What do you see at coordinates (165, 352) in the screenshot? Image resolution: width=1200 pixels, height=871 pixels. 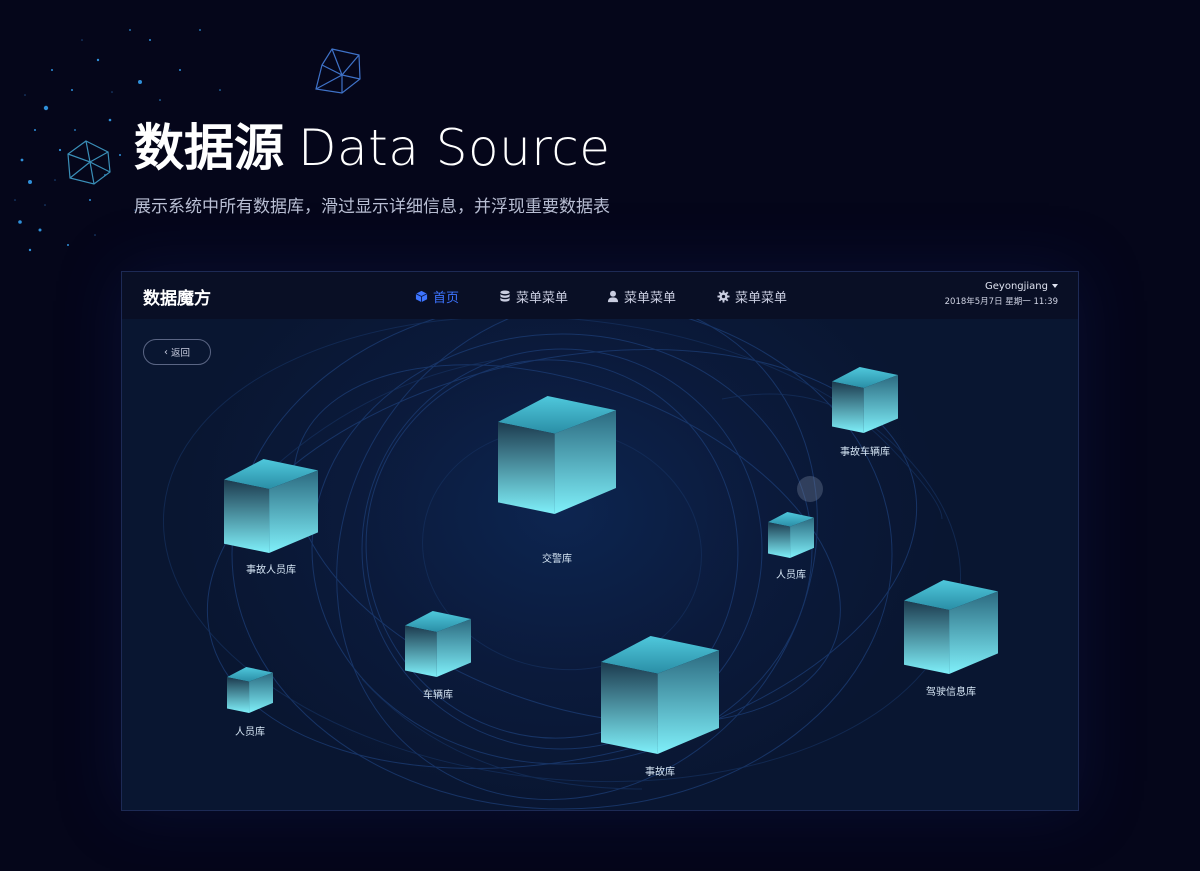 I see `chevron-left-icon: ‹` at bounding box center [165, 352].